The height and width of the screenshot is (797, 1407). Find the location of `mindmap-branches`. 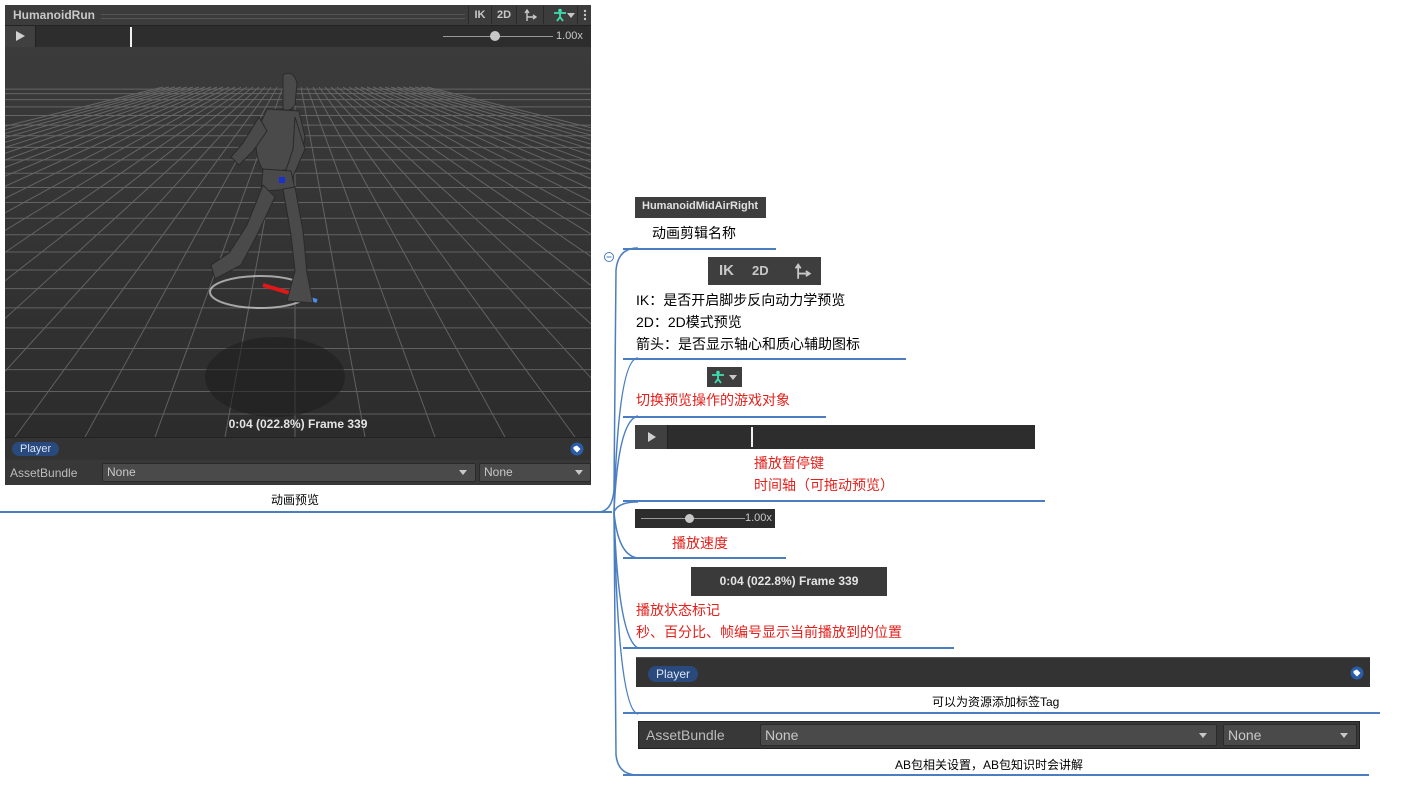

mindmap-branches is located at coordinates (618, 511).